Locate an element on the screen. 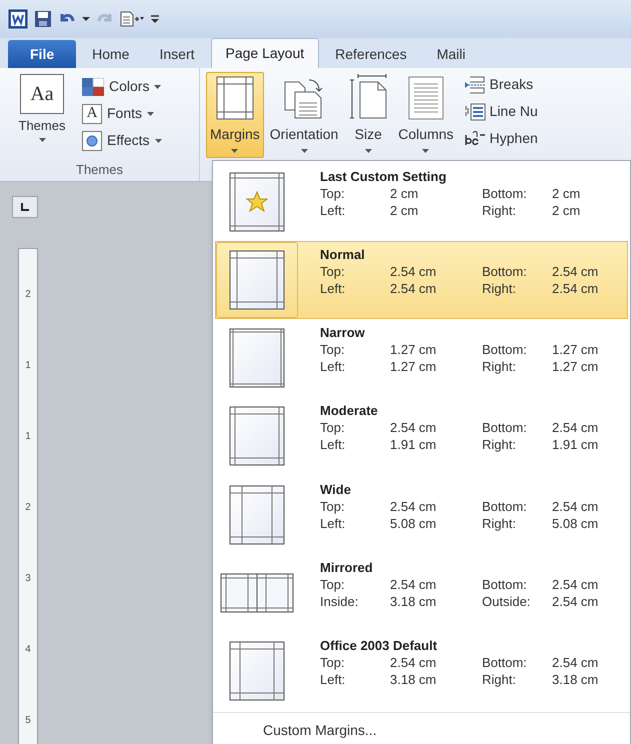  font-icon: A is located at coordinates (92, 114).